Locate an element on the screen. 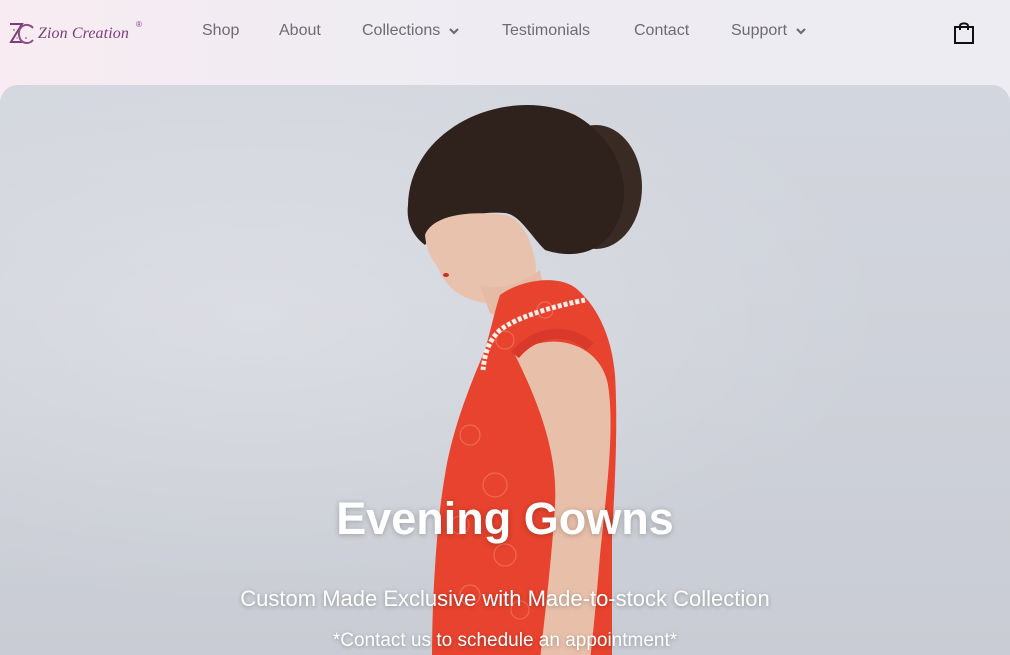  nav-item-label: Testimonials is located at coordinates (546, 30).